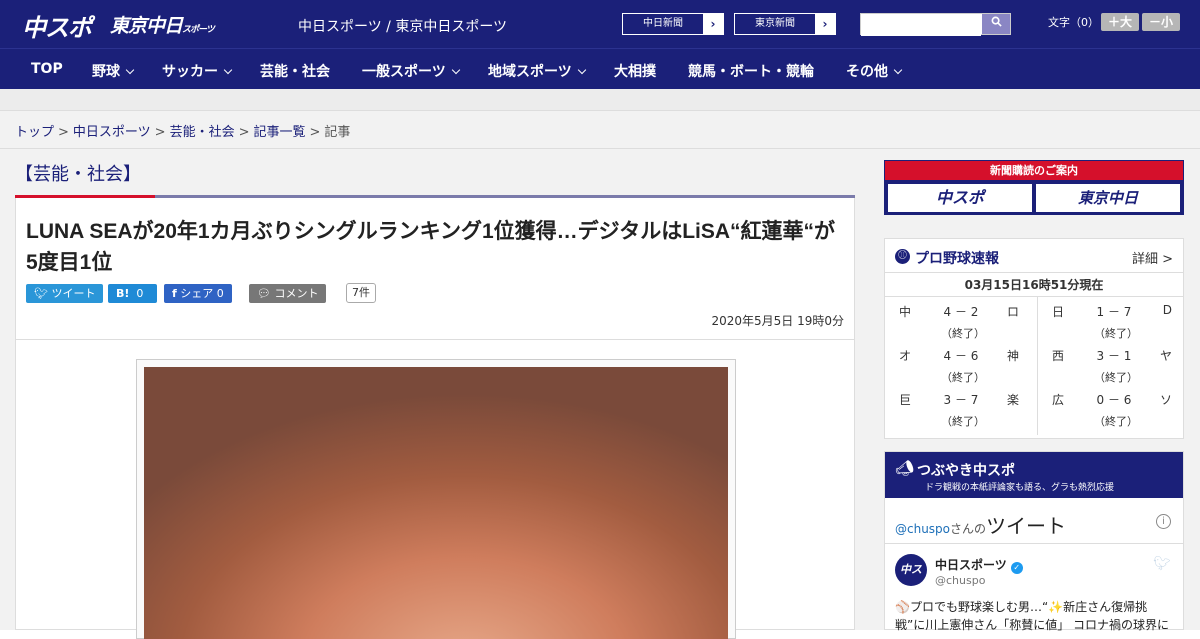 Image resolution: width=1200 pixels, height=639 pixels. What do you see at coordinates (825, 24) in the screenshot?
I see `chevron-right-icon: ›` at bounding box center [825, 24].